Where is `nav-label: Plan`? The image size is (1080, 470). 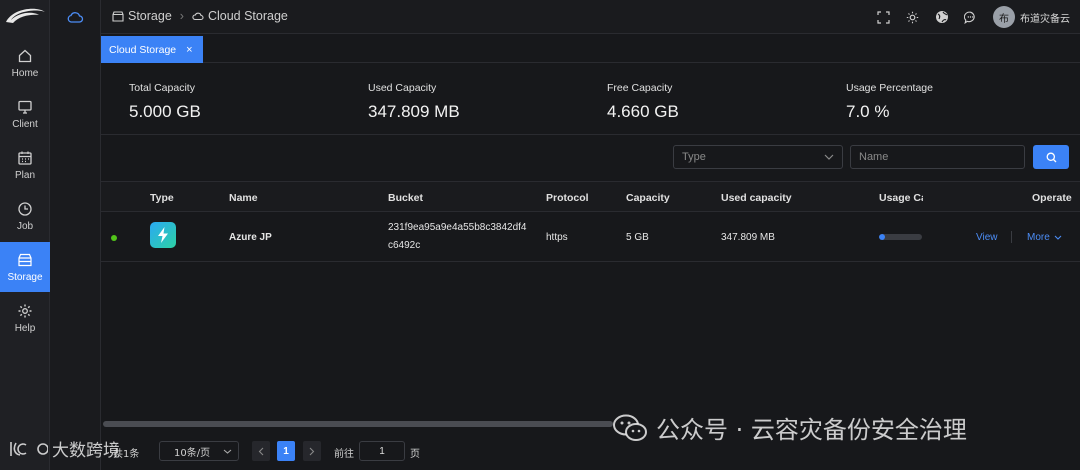
nav-label: Plan is located at coordinates (24, 175).